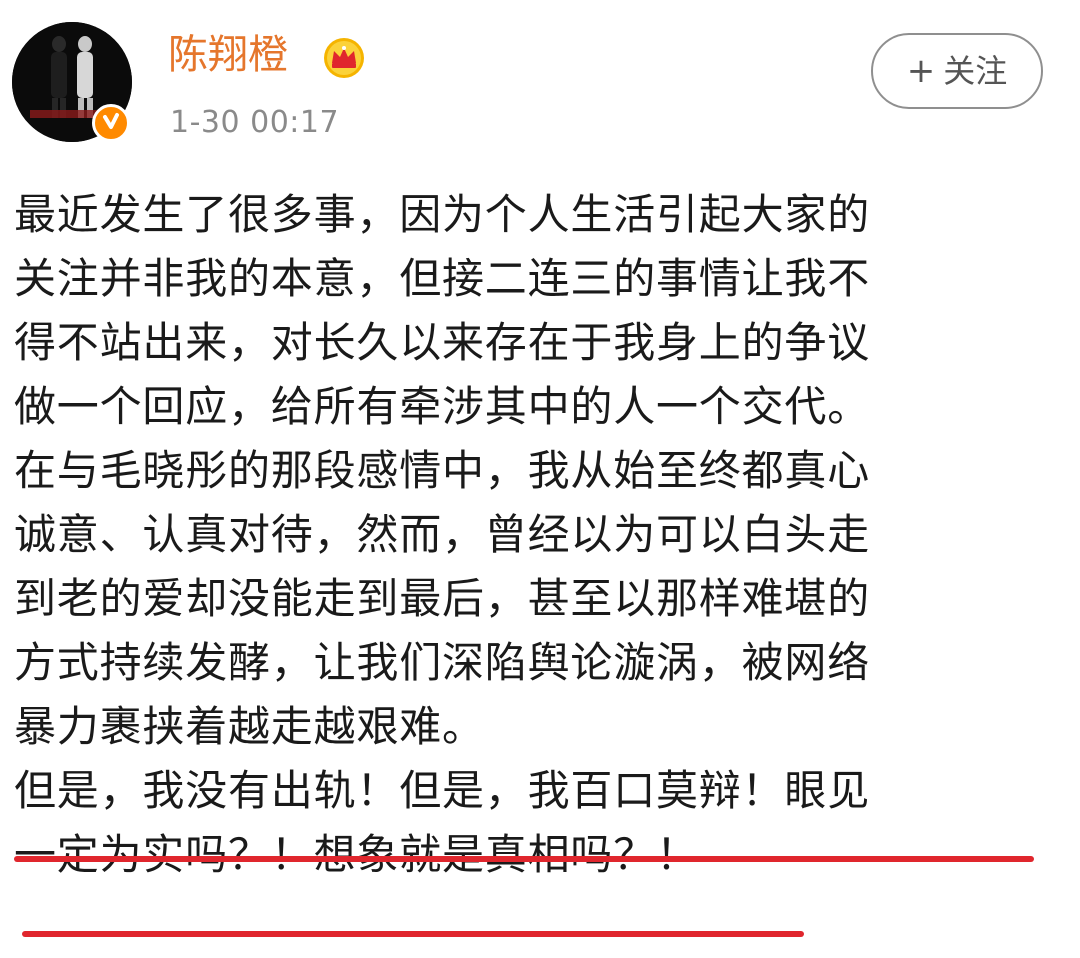  What do you see at coordinates (442, 342) in the screenshot?
I see `post-line: 得不站出来，对长久以来存在于我身上的争议` at bounding box center [442, 342].